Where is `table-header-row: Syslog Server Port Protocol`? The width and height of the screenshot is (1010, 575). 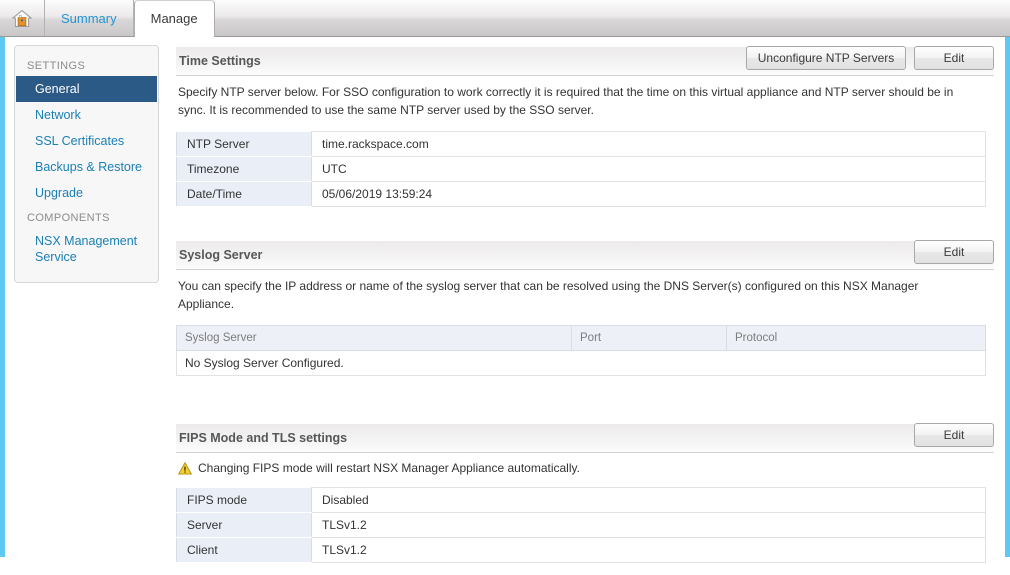 table-header-row: Syslog Server Port Protocol is located at coordinates (581, 338).